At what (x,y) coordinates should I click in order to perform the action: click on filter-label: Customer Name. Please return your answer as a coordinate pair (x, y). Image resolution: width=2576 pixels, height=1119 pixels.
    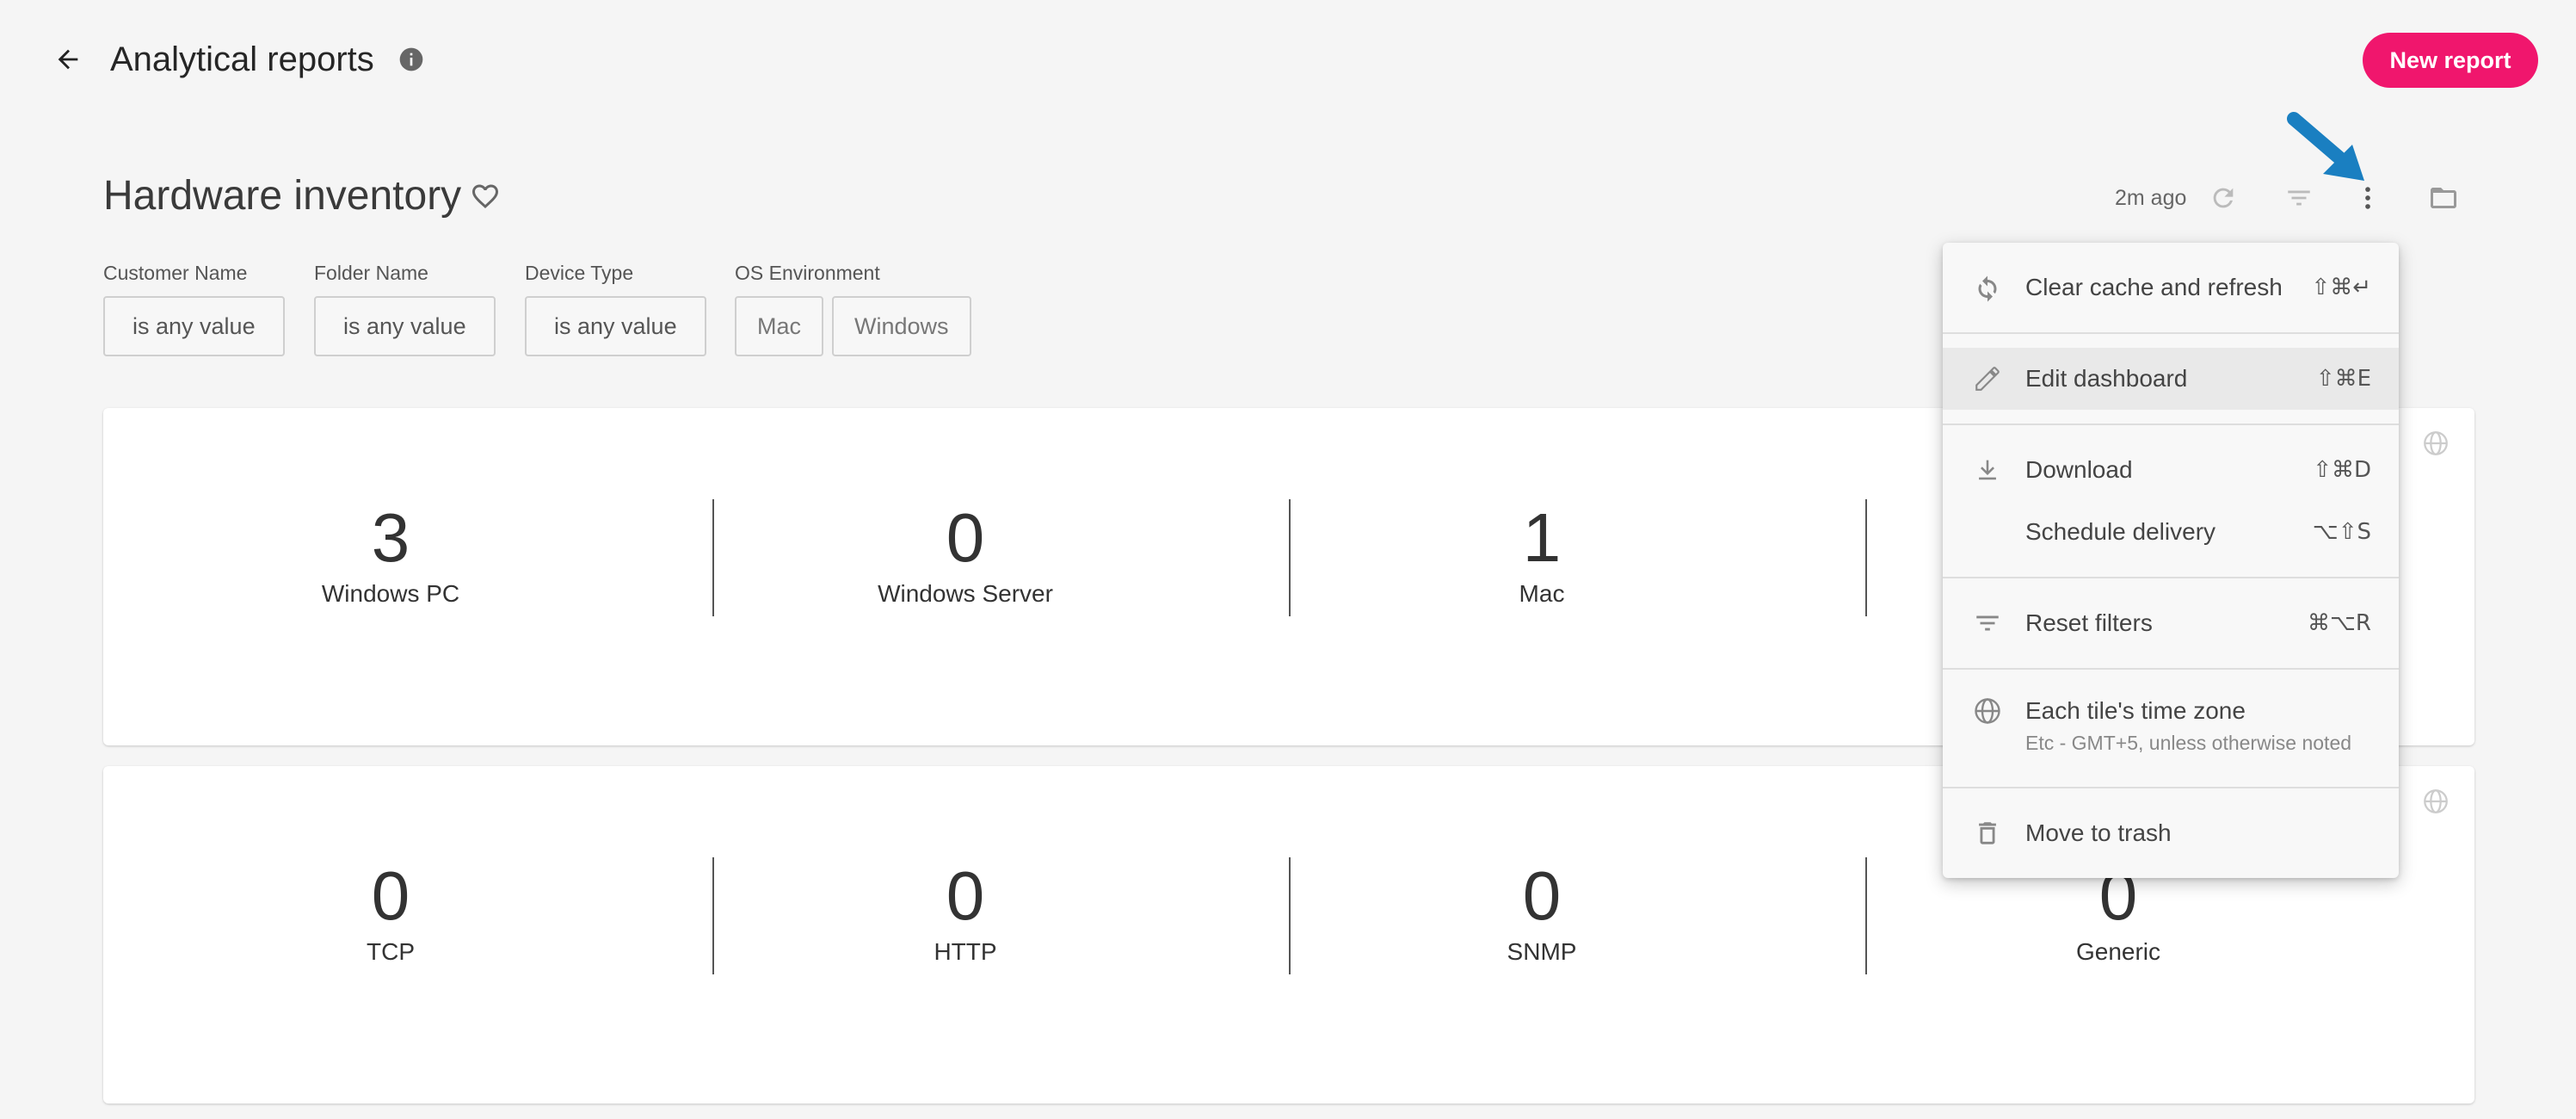
    Looking at the image, I should click on (176, 273).